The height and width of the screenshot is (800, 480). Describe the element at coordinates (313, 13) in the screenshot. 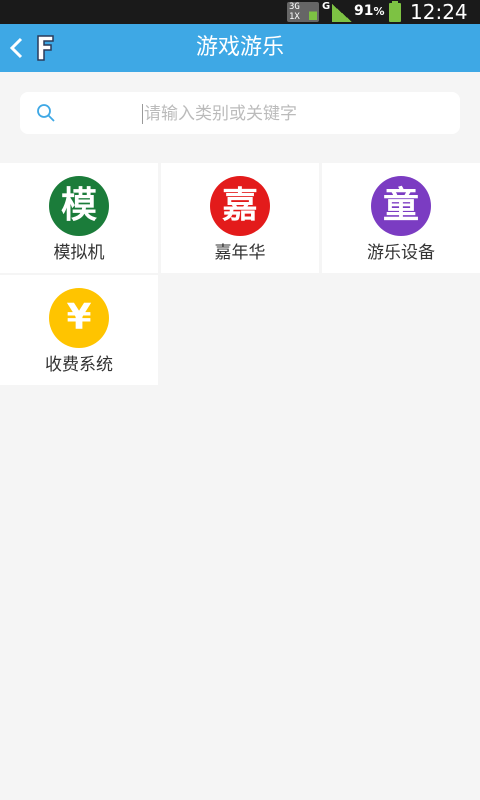

I see `data-activity-icon` at that location.